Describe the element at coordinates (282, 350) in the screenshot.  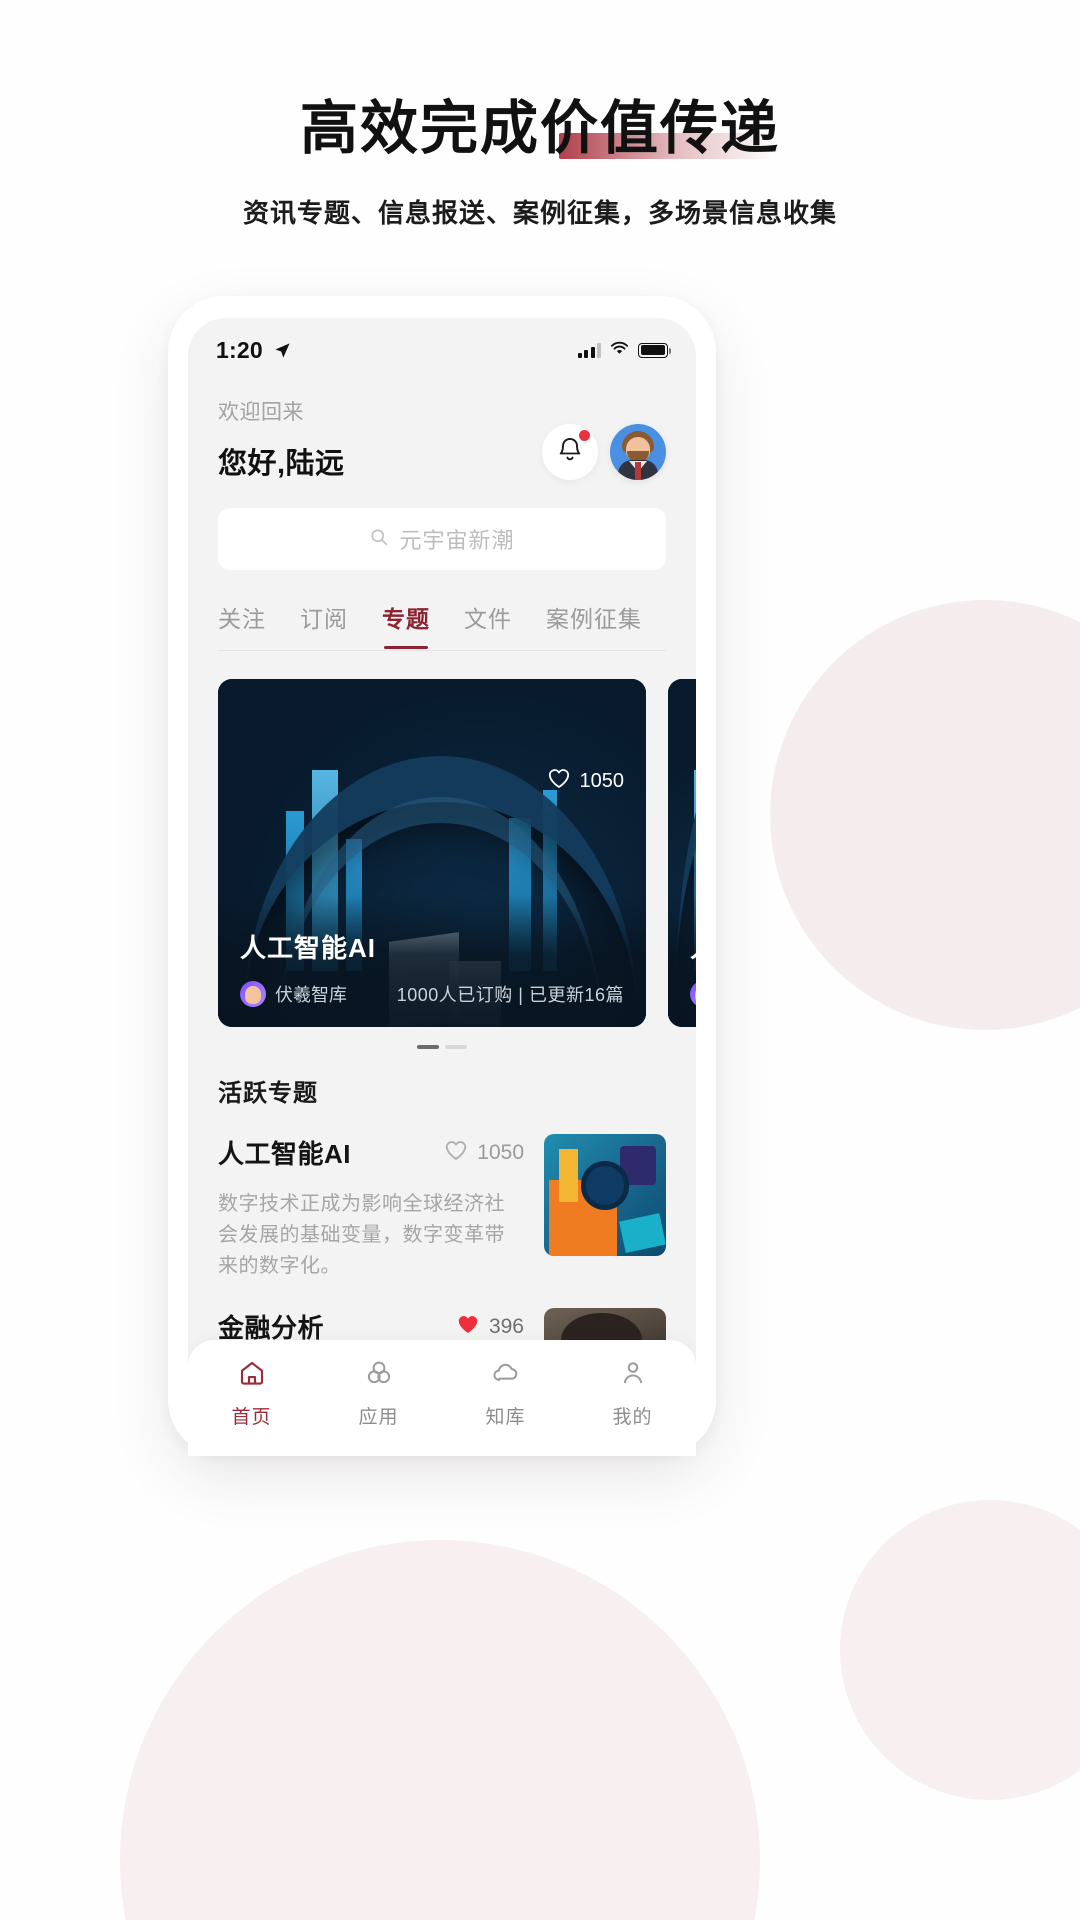
I see `location-arrow-icon` at that location.